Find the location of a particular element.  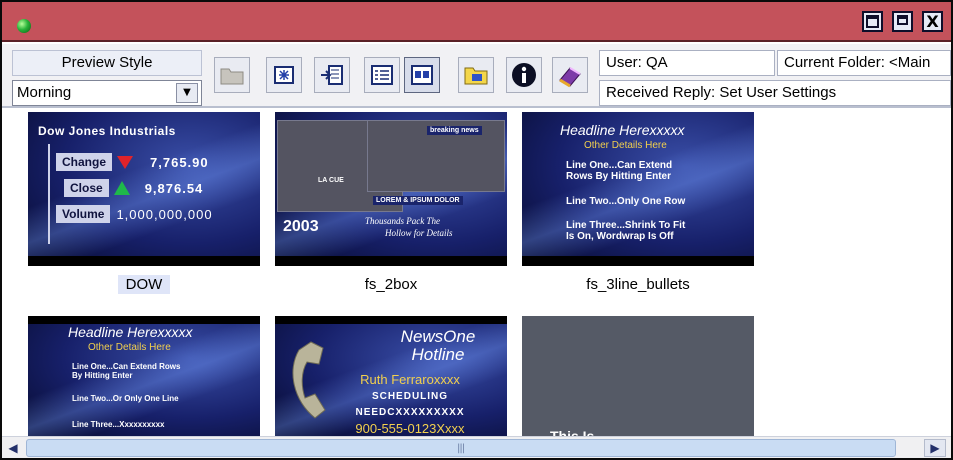

title-bar: X is located at coordinates (476, 22).